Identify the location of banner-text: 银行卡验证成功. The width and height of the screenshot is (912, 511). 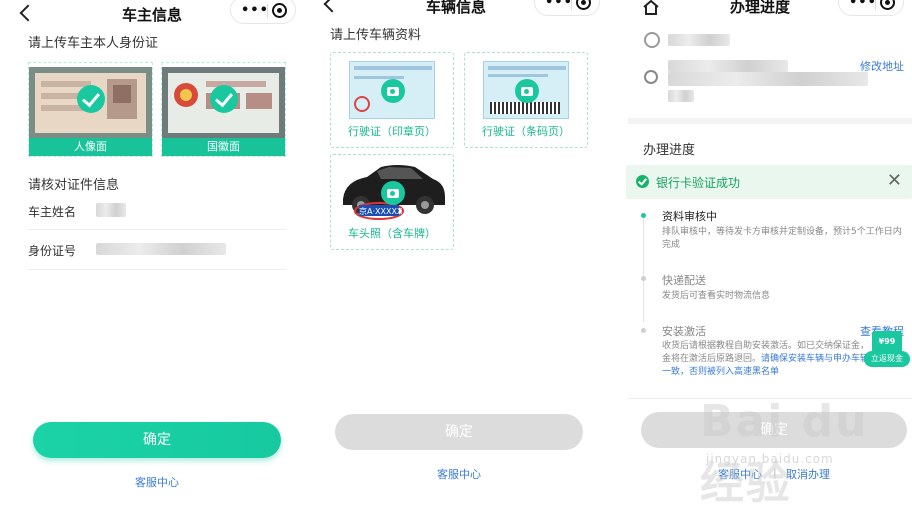
(698, 183).